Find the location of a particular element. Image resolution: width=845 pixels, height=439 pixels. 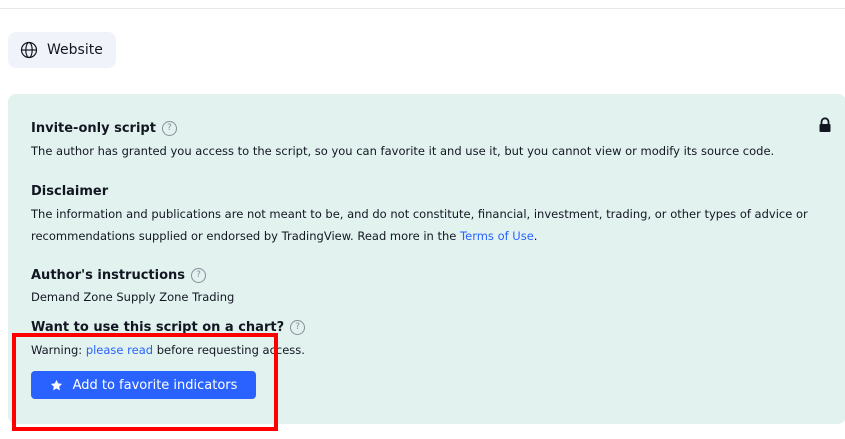

author-instructions-title: Author's instructions ? is located at coordinates (119, 275).